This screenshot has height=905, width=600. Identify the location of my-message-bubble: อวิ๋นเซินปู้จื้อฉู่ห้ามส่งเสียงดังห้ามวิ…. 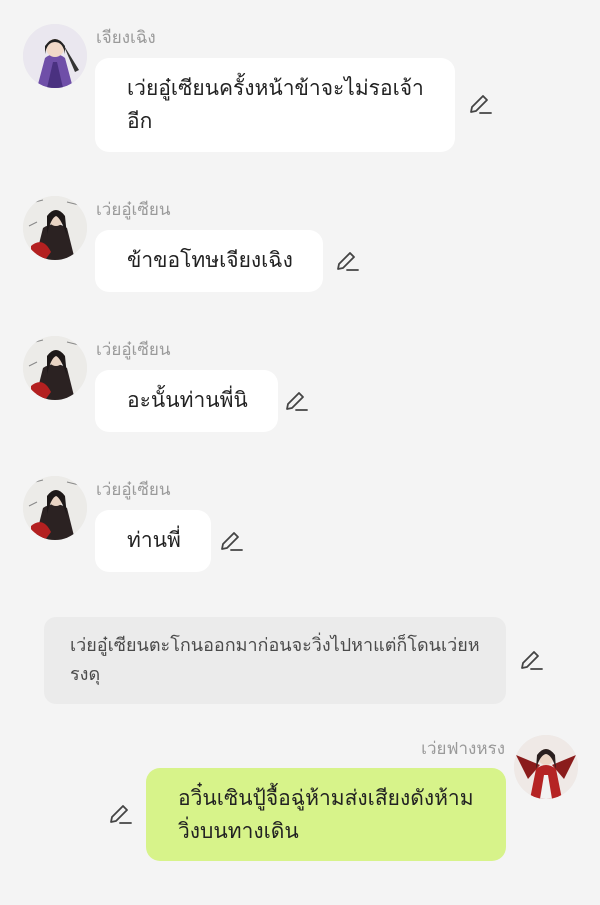
(326, 814).